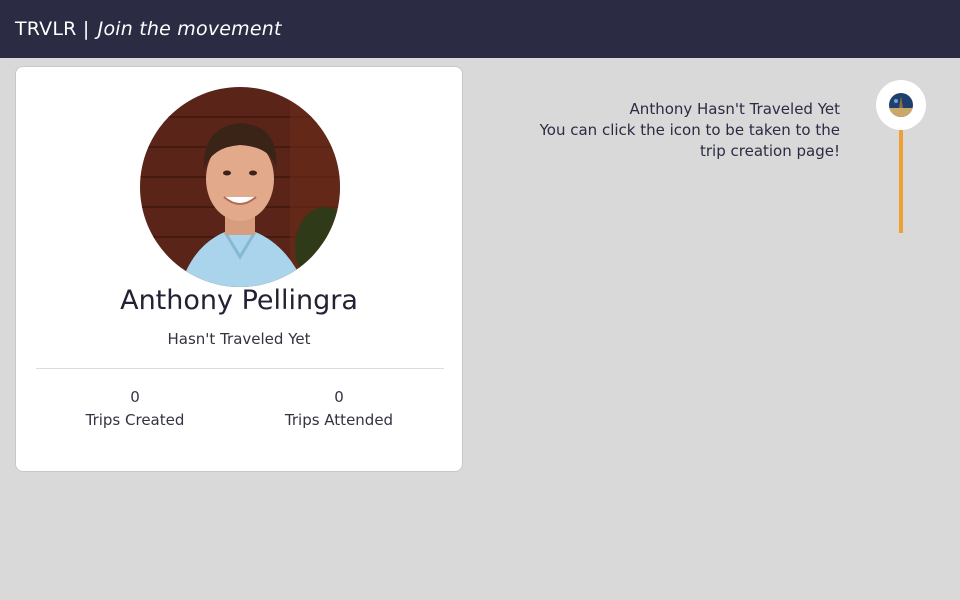 Image resolution: width=960 pixels, height=600 pixels. Describe the element at coordinates (480, 29) in the screenshot. I see `top-navbar: TRVLR | Join the movement` at that location.